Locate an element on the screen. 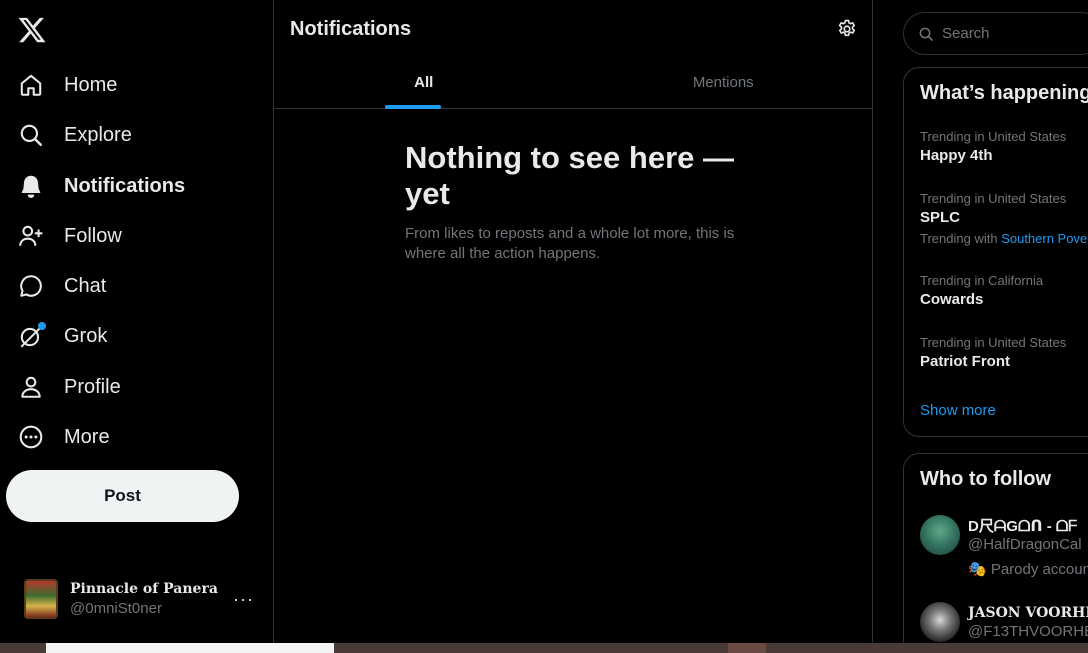 The image size is (1088, 653). profile-icon is located at coordinates (31, 387).